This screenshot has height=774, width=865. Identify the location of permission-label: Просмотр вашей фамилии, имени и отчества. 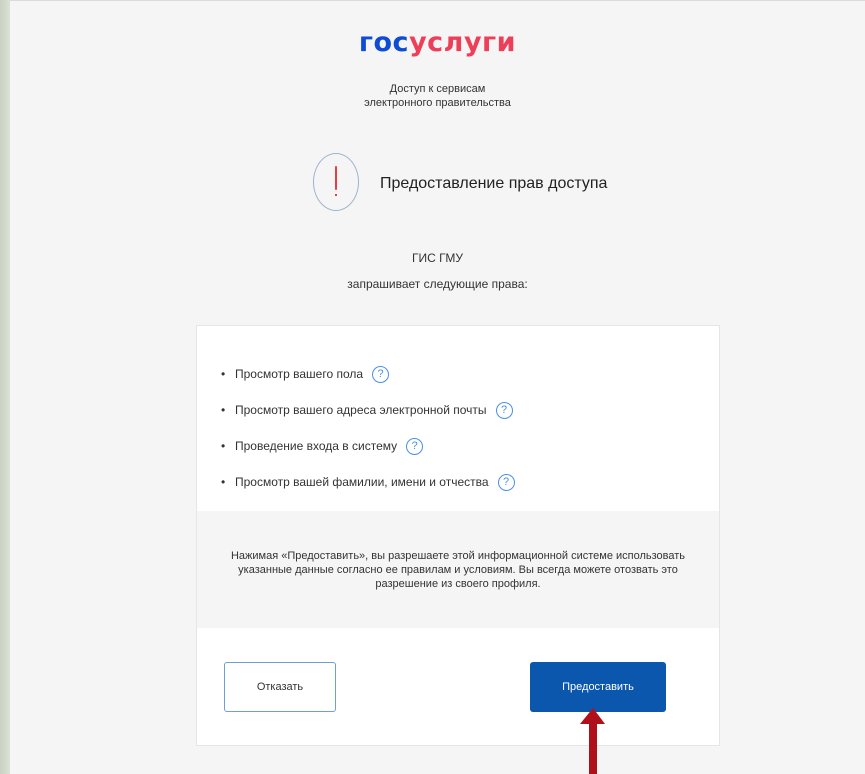
(362, 482).